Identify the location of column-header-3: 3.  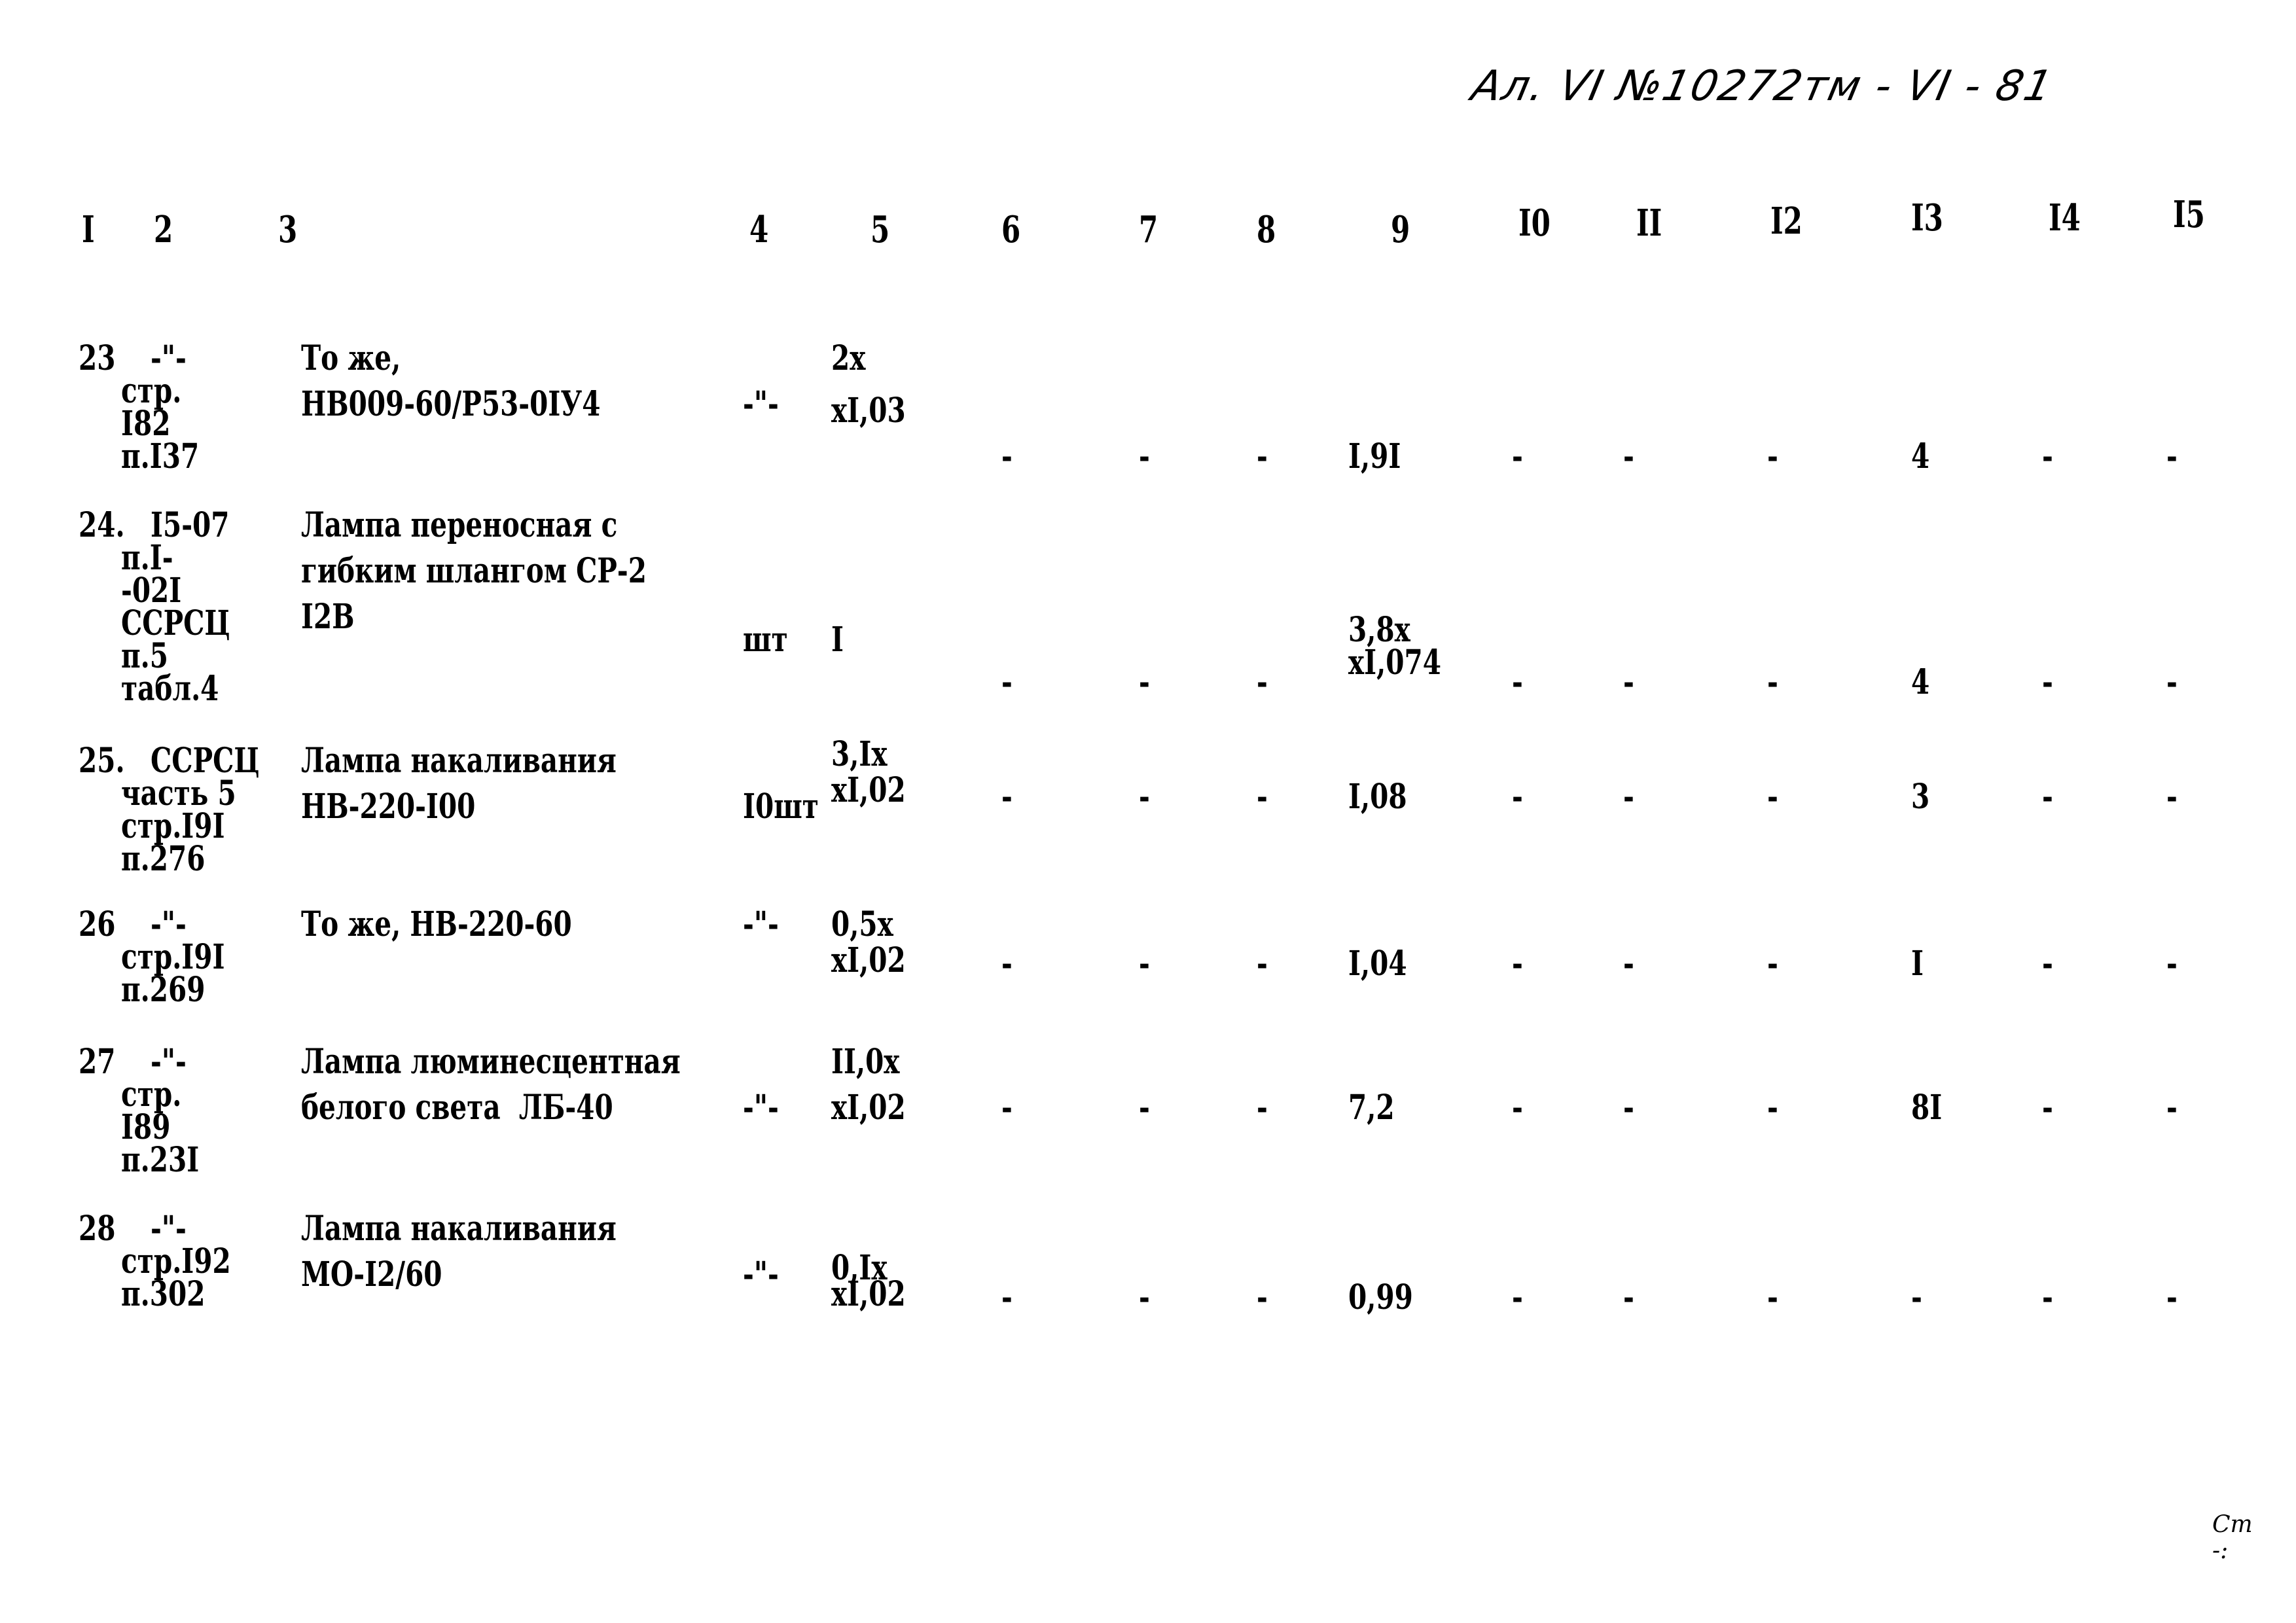
(288, 230).